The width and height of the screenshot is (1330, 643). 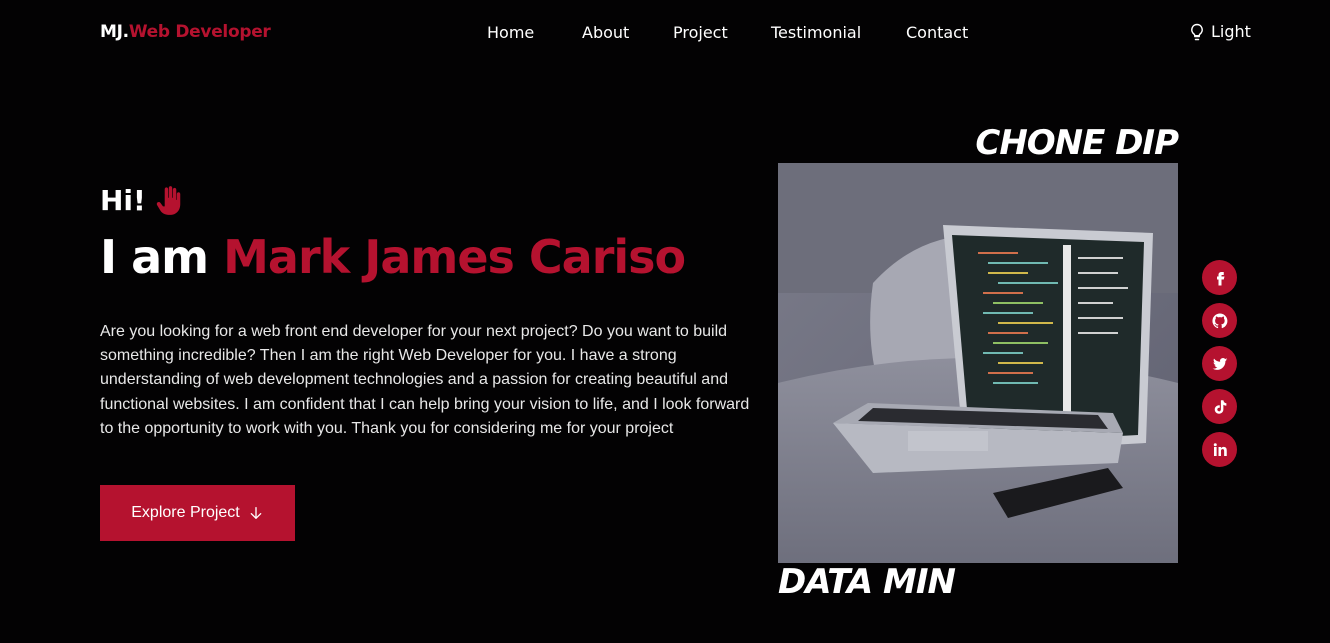 I want to click on social-links, so click(x=1219, y=363).